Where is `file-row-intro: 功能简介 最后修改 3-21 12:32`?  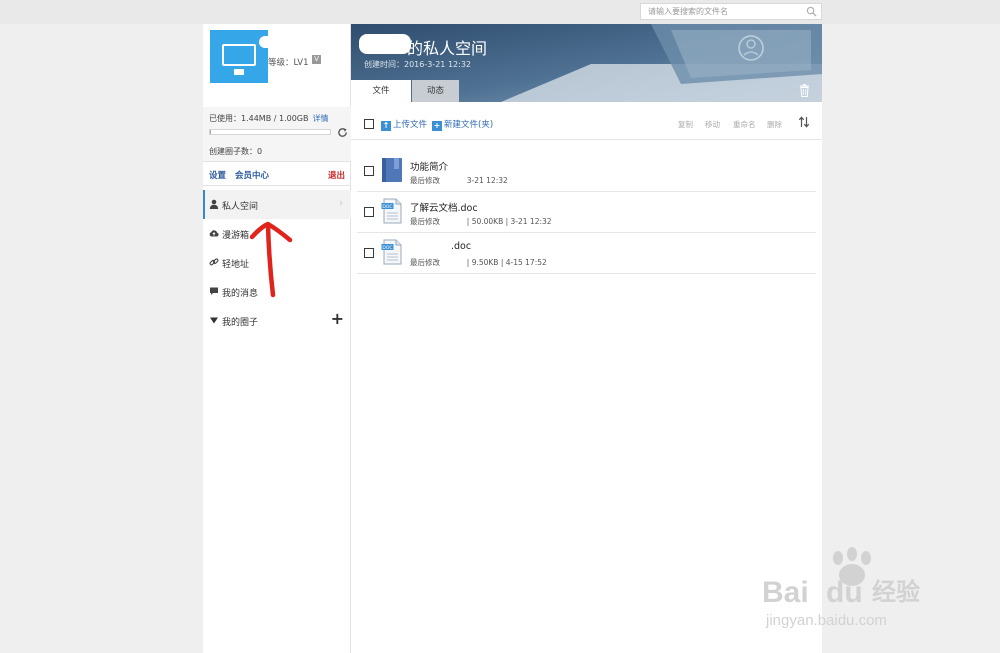 file-row-intro: 功能简介 最后修改 3-21 12:32 is located at coordinates (586, 171).